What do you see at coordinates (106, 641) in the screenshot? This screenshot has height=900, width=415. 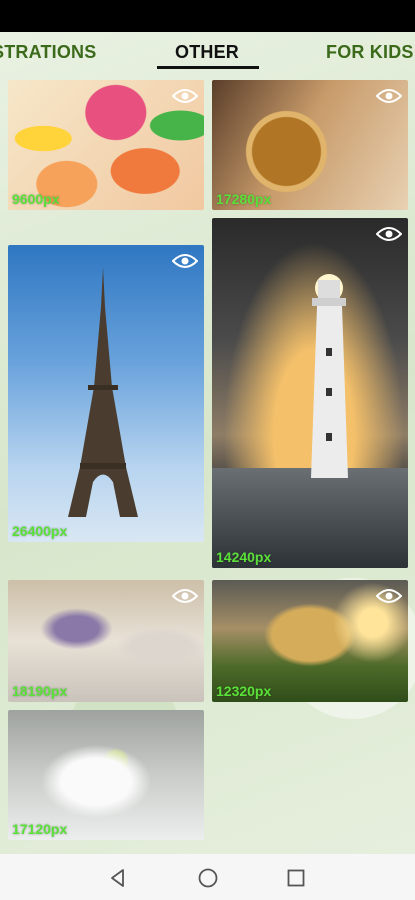 I see `gallery-item-dancer: 18190px` at bounding box center [106, 641].